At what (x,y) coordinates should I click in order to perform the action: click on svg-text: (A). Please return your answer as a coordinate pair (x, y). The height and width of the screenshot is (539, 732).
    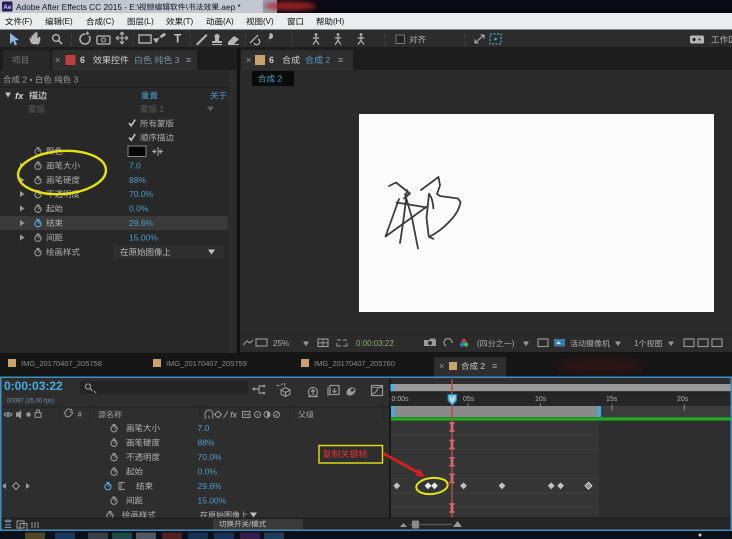
    Looking at the image, I should click on (228, 21).